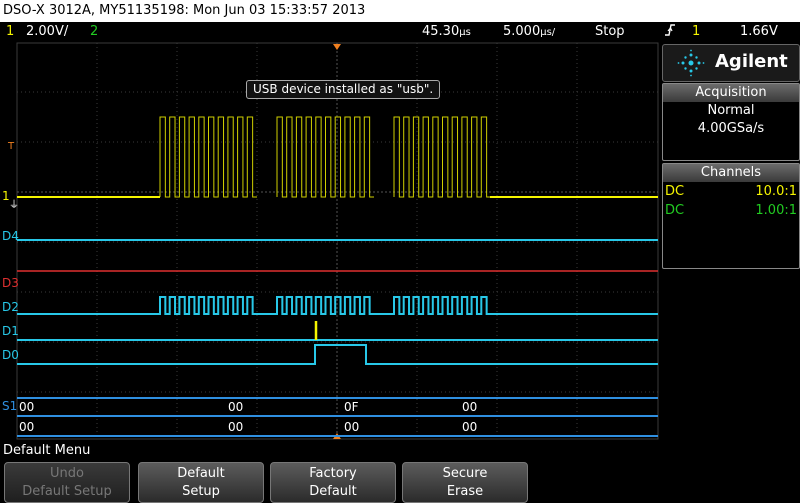  I want to click on trigger-level-marker: T, so click(11, 146).